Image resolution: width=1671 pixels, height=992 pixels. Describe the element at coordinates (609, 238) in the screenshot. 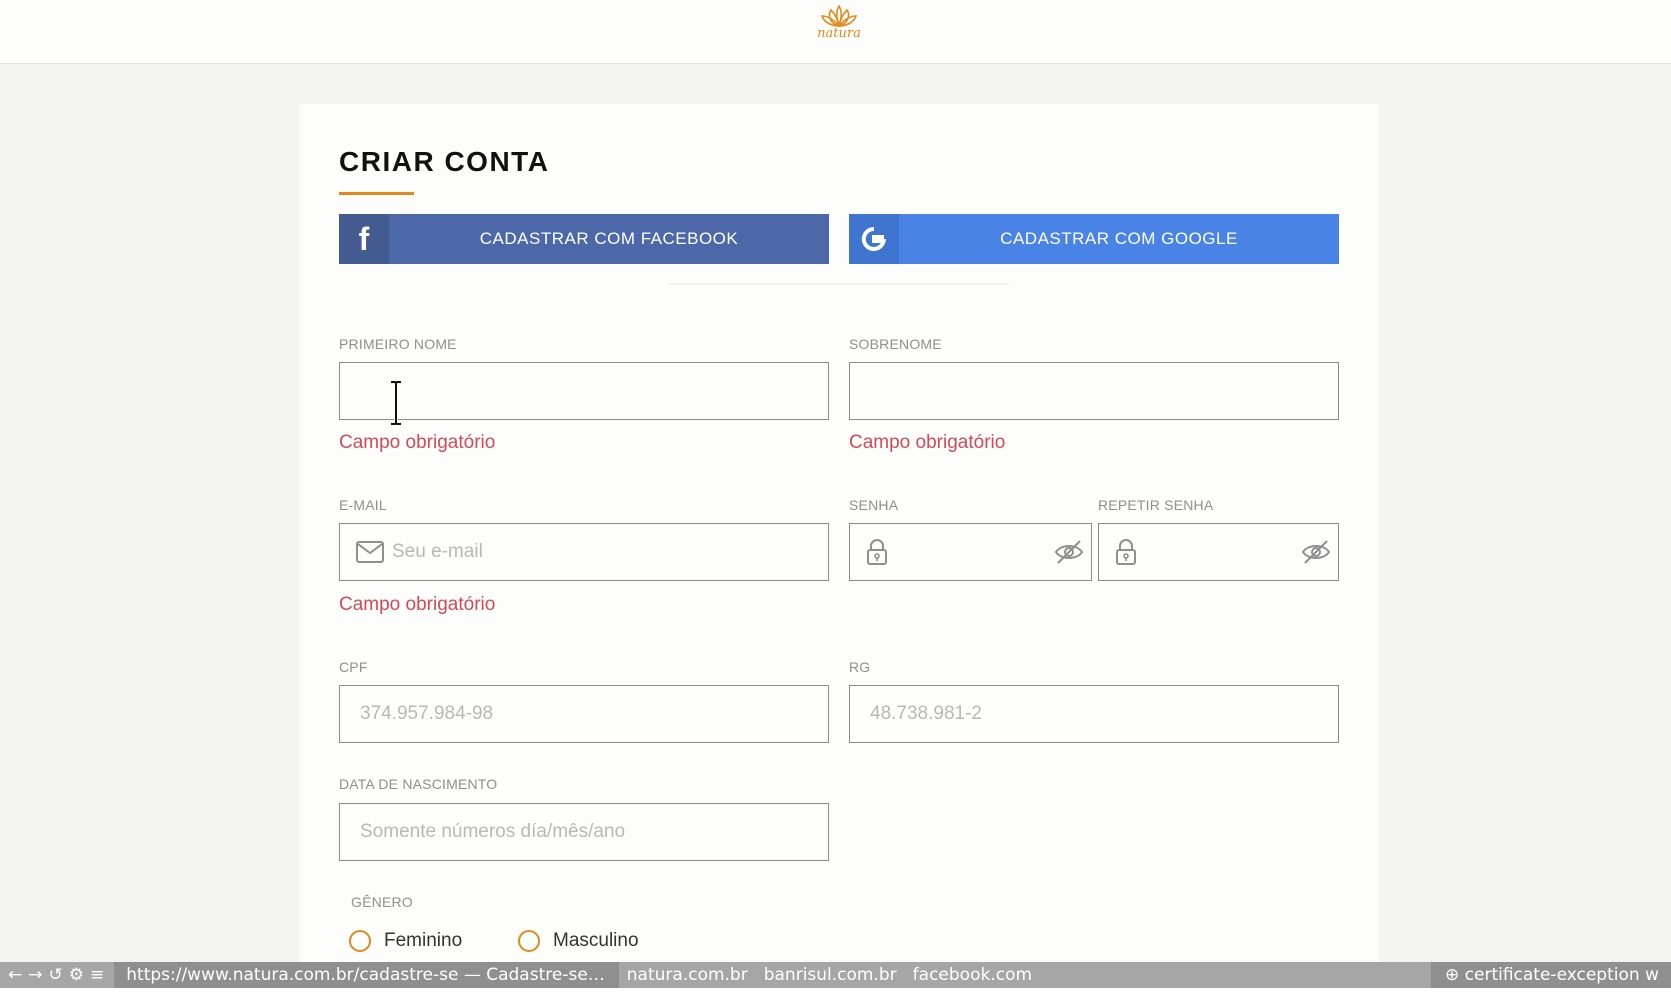

I see `facebook-button-label: CADASTRAR COM FACEBOOK` at that location.